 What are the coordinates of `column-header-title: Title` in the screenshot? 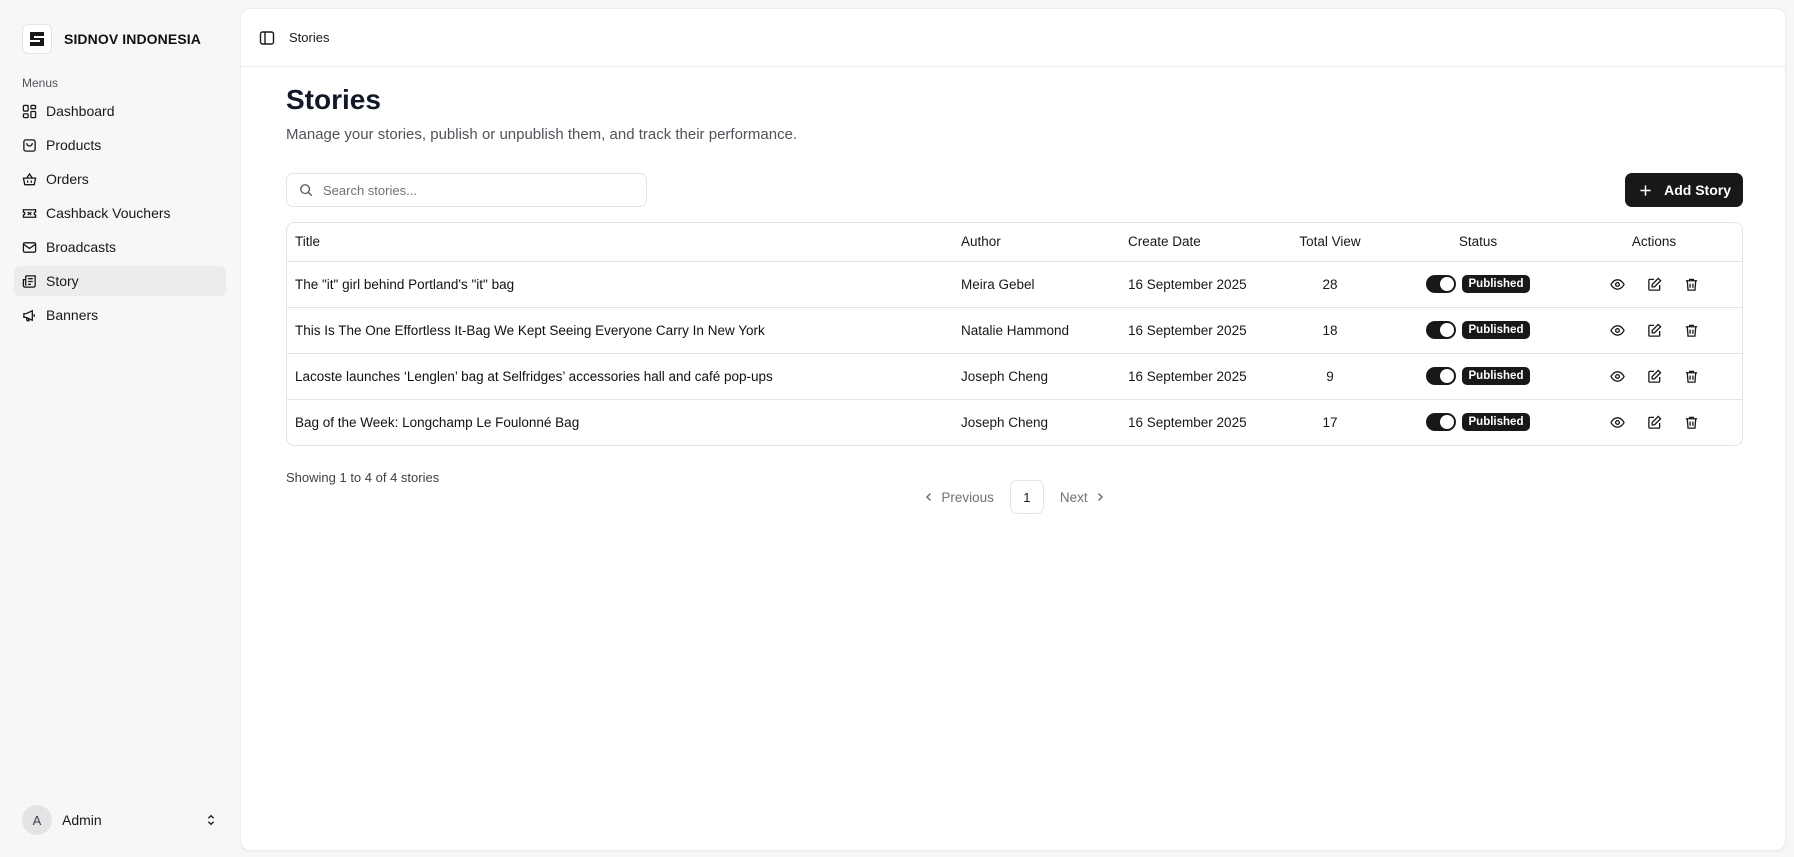 It's located at (620, 242).